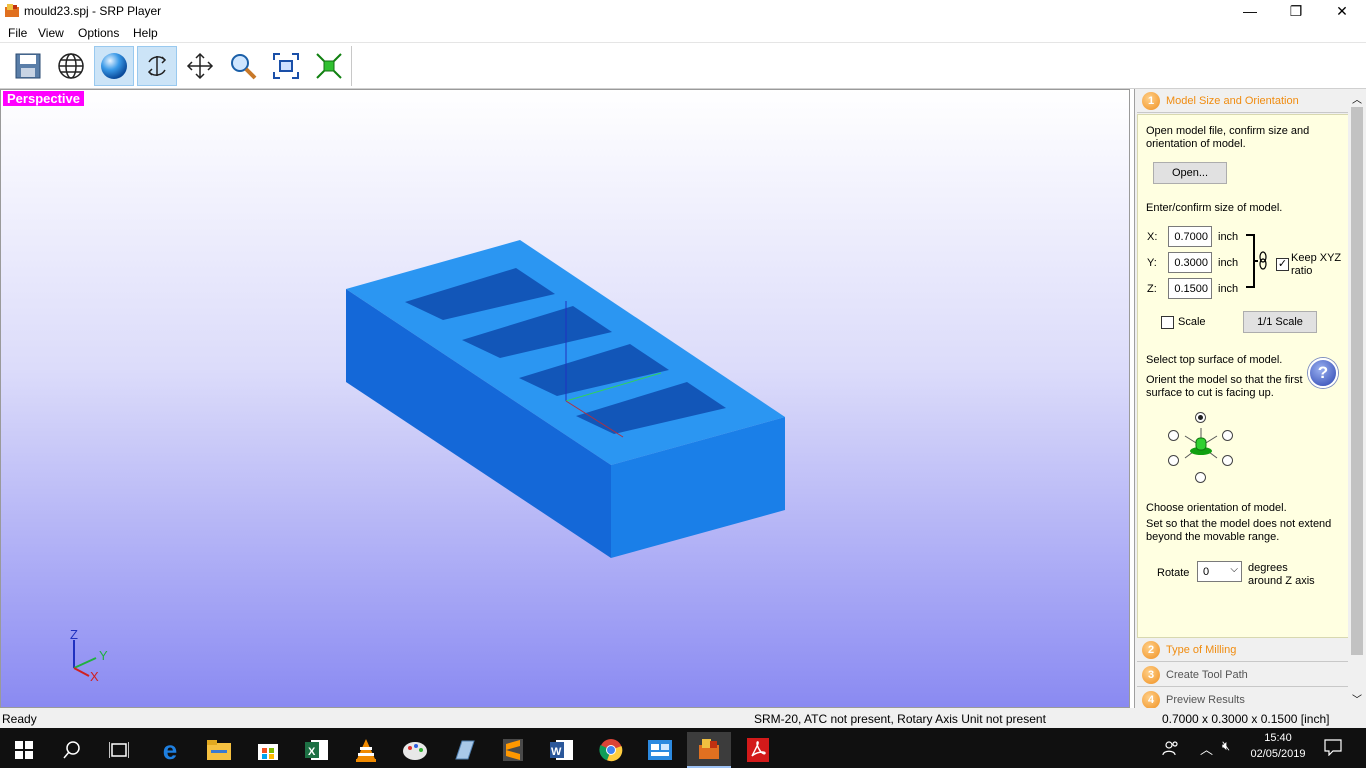  Describe the element at coordinates (1190, 236) in the screenshot. I see `x-size-field: 0.7000` at that location.